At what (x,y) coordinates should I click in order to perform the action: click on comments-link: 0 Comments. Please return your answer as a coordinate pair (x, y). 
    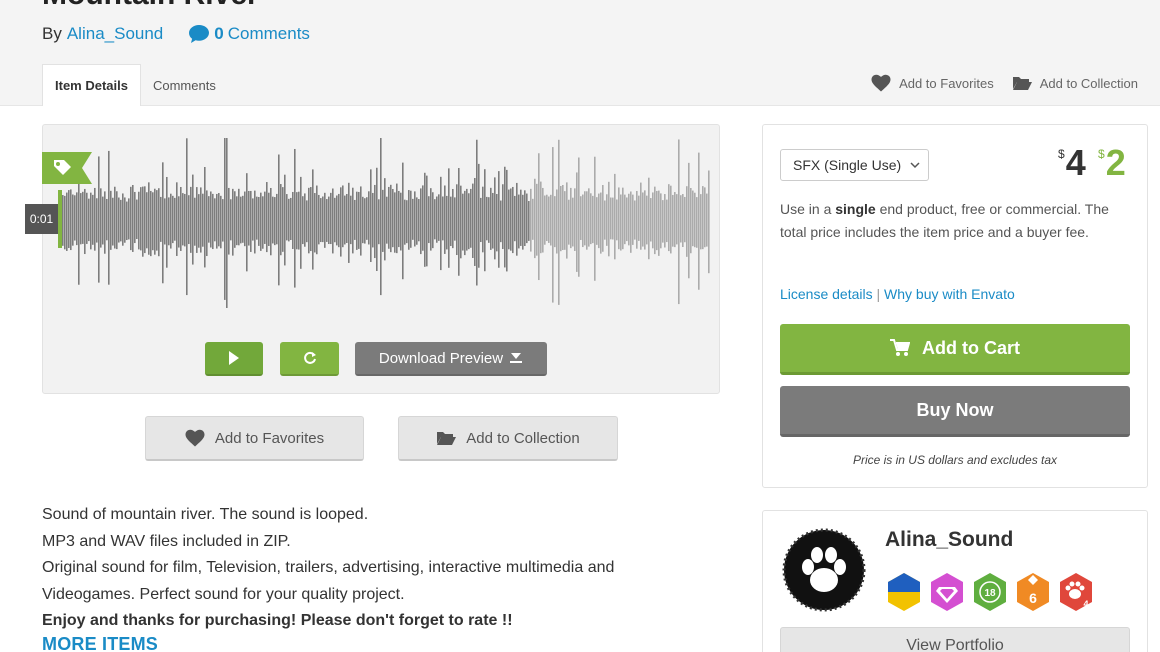
    Looking at the image, I should click on (249, 34).